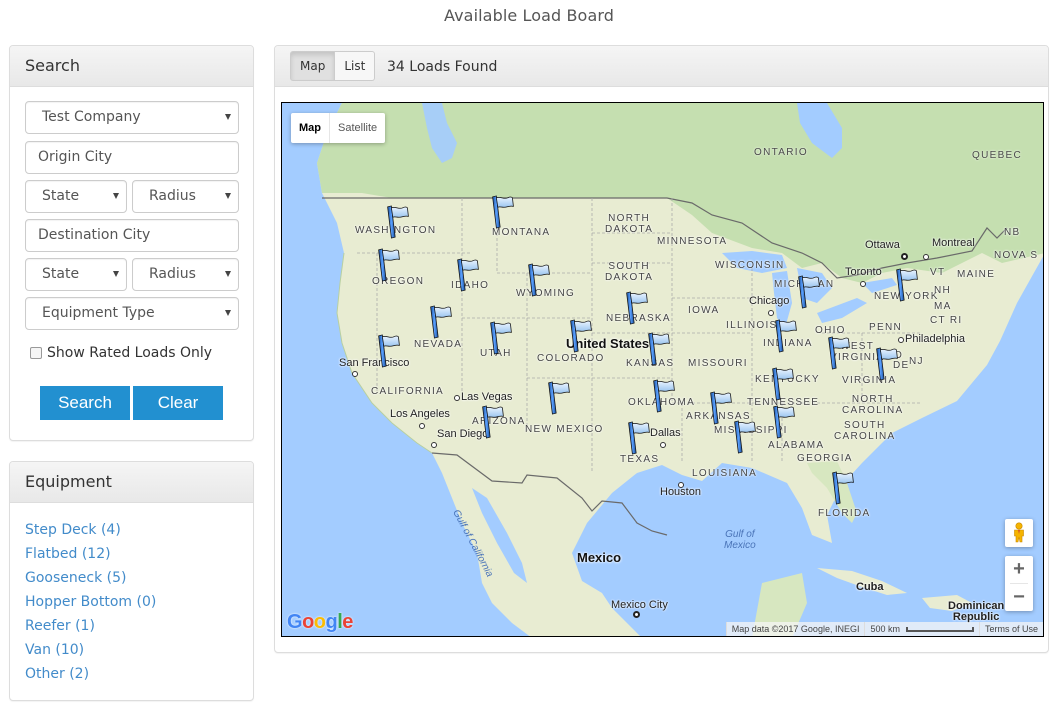 This screenshot has height=711, width=1055. Describe the element at coordinates (185, 196) in the screenshot. I see `origin-radius-select: Radius` at that location.